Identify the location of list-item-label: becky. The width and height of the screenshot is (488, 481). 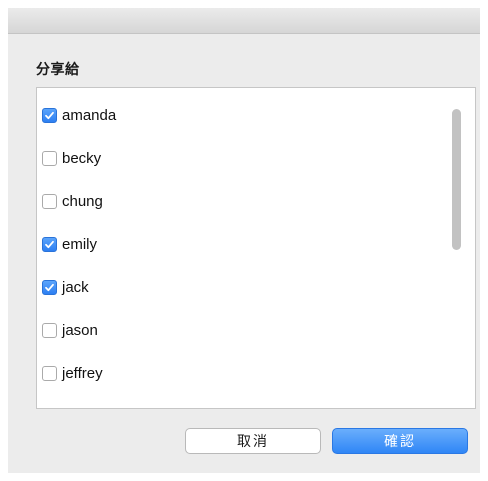
(82, 158).